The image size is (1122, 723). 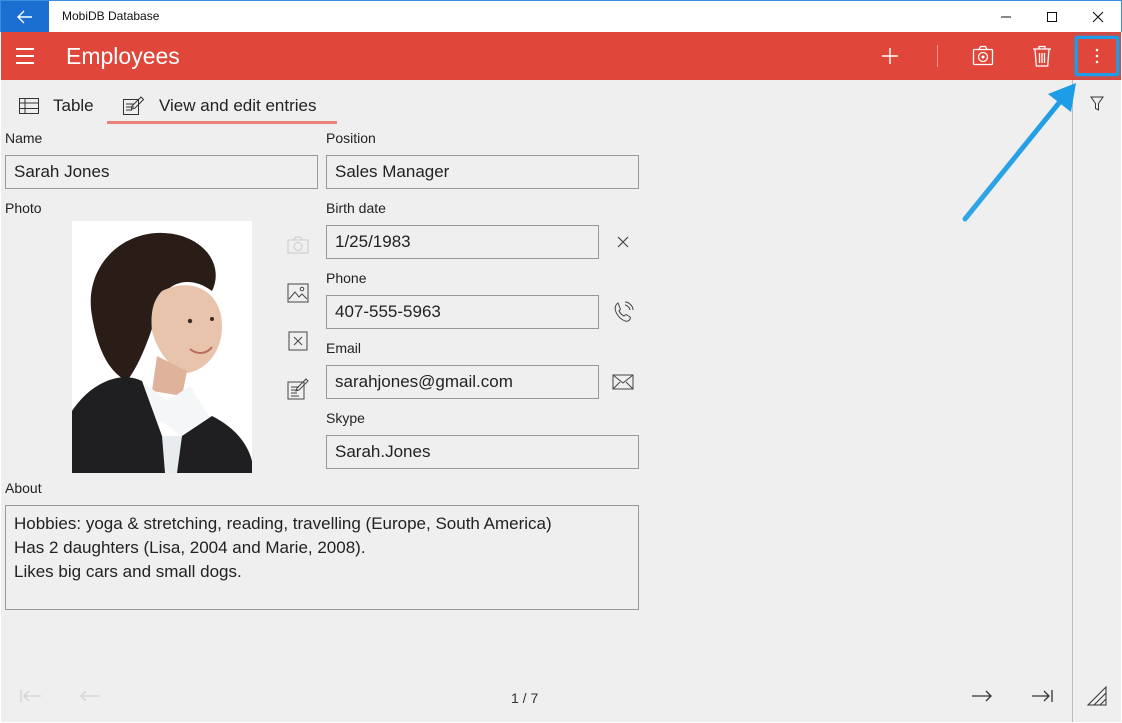 I want to click on remove-x-icon, so click(x=298, y=341).